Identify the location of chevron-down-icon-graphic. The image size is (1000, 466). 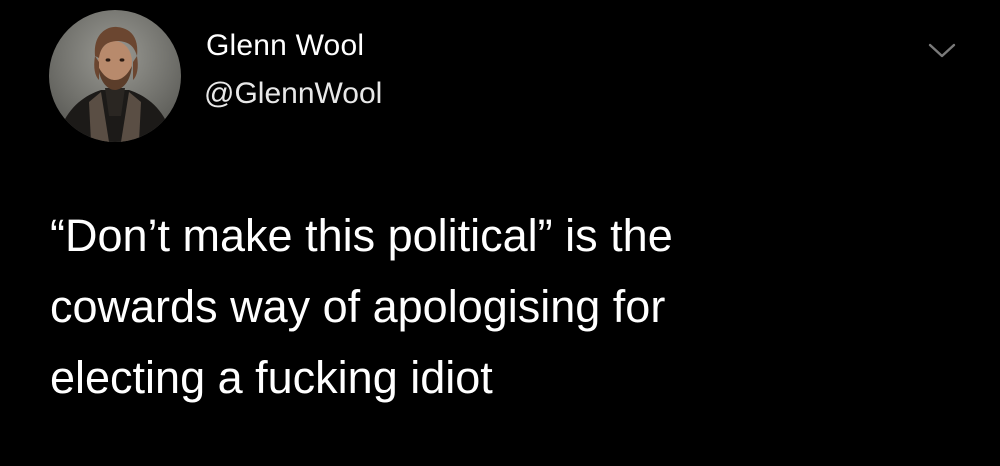
(942, 50).